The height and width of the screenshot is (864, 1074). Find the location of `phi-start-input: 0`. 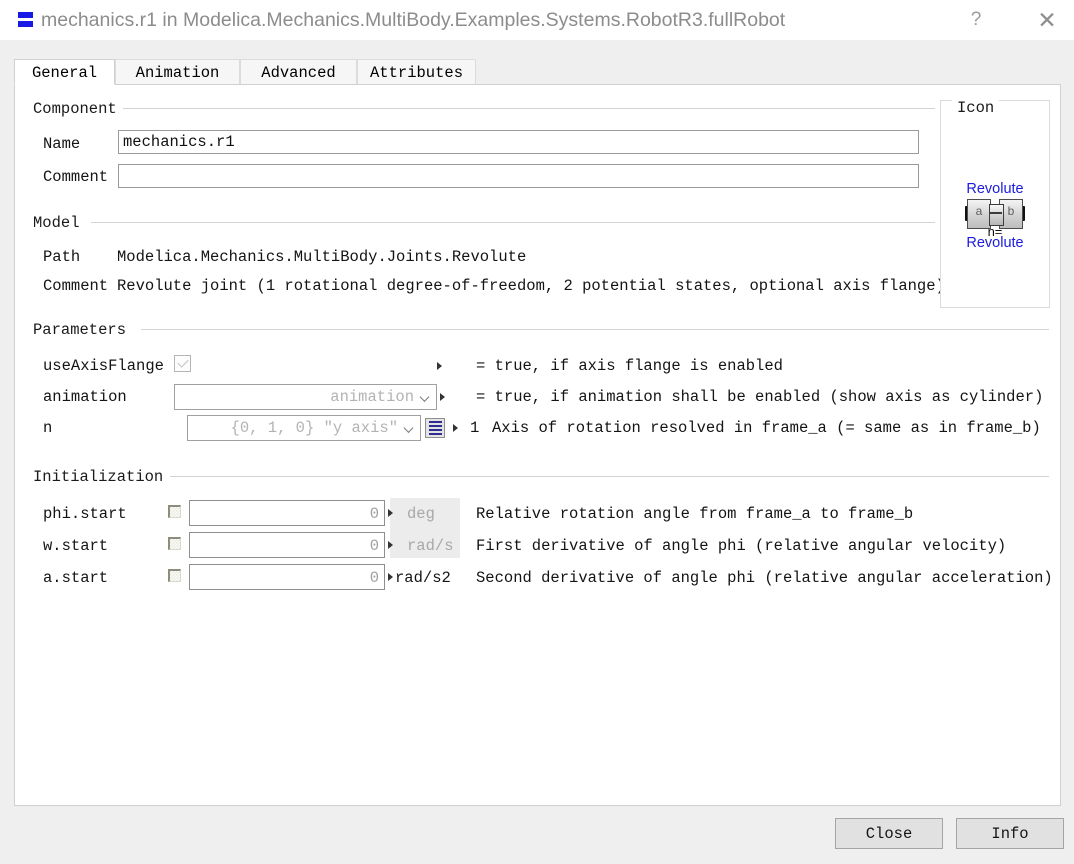

phi-start-input: 0 is located at coordinates (287, 513).